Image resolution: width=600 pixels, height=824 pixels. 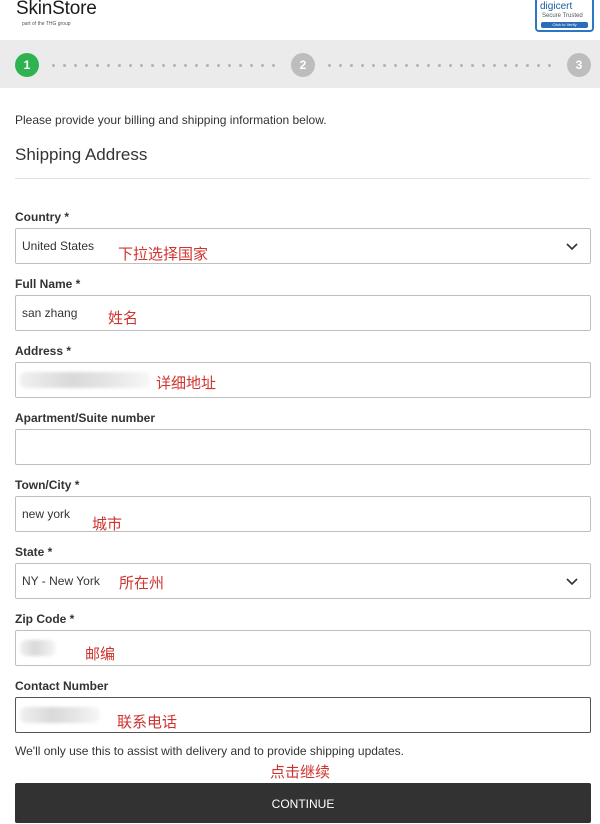 I want to click on address-input, so click(x=303, y=380).